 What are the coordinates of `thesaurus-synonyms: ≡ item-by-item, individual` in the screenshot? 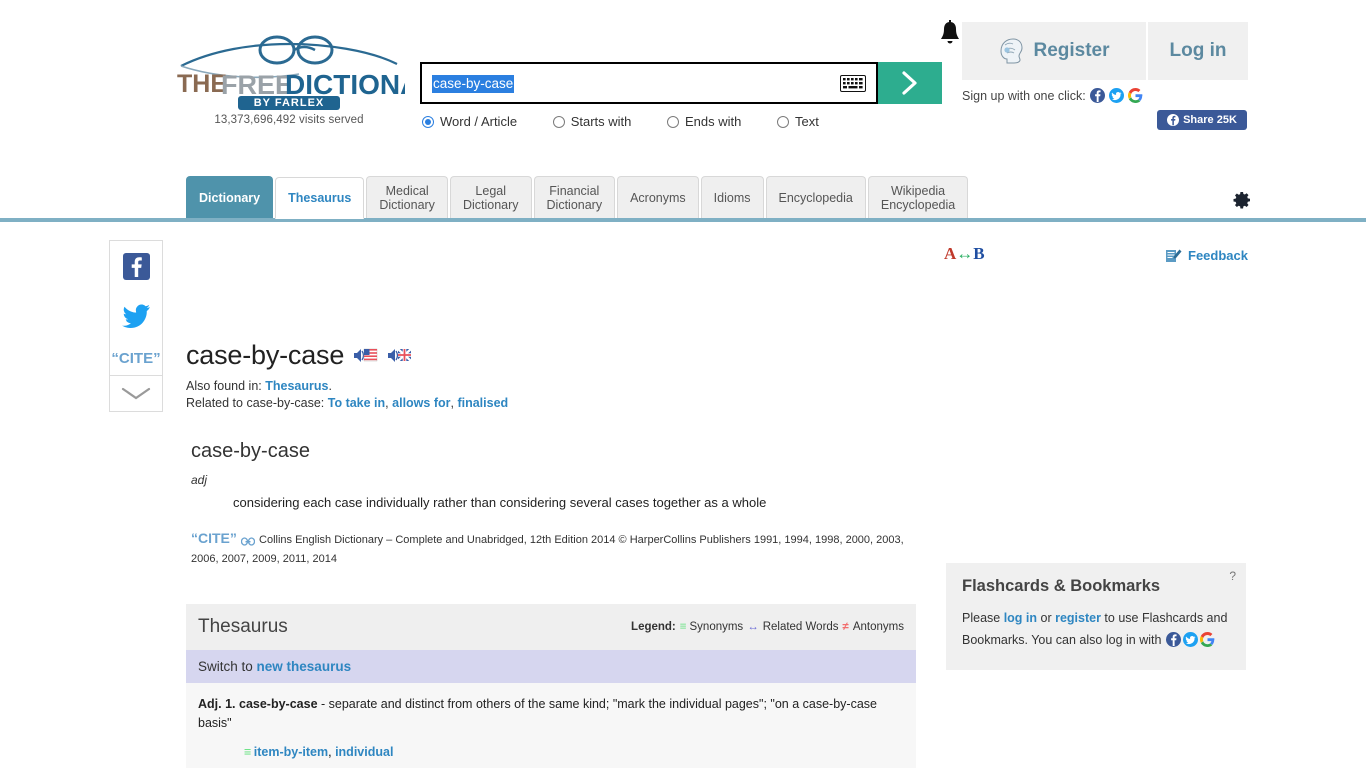 It's located at (574, 752).